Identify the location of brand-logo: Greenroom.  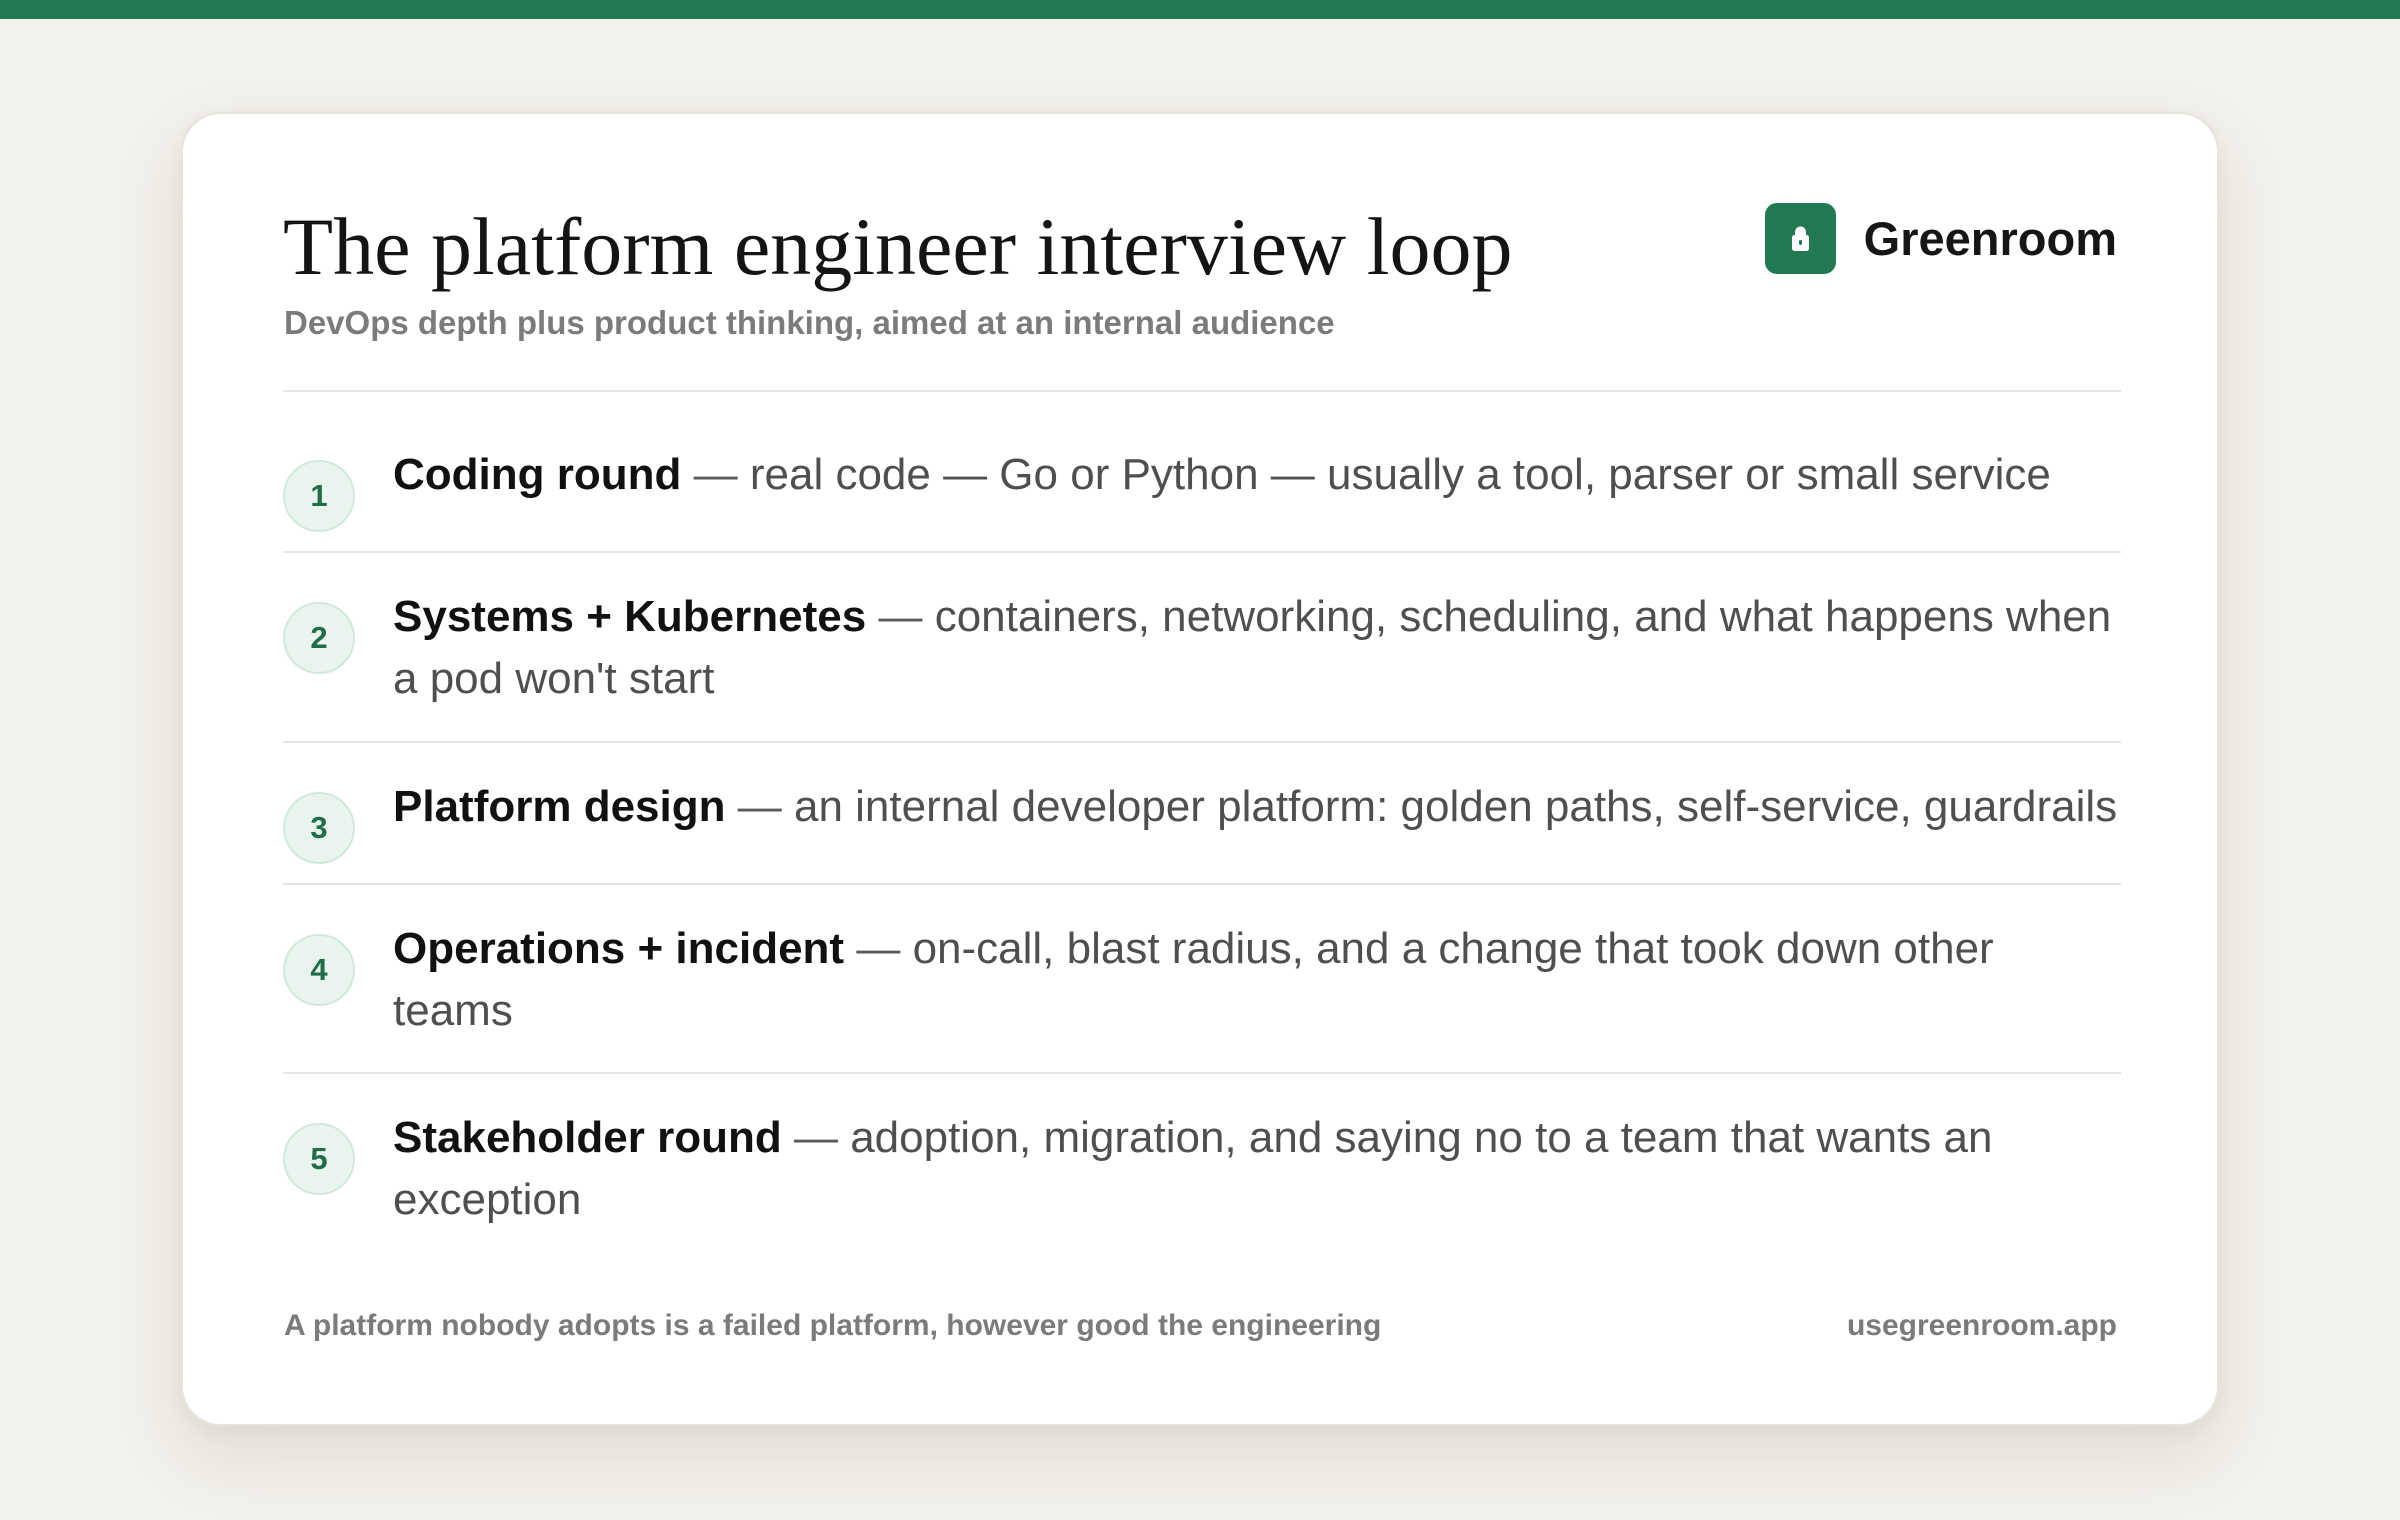
(1940, 238).